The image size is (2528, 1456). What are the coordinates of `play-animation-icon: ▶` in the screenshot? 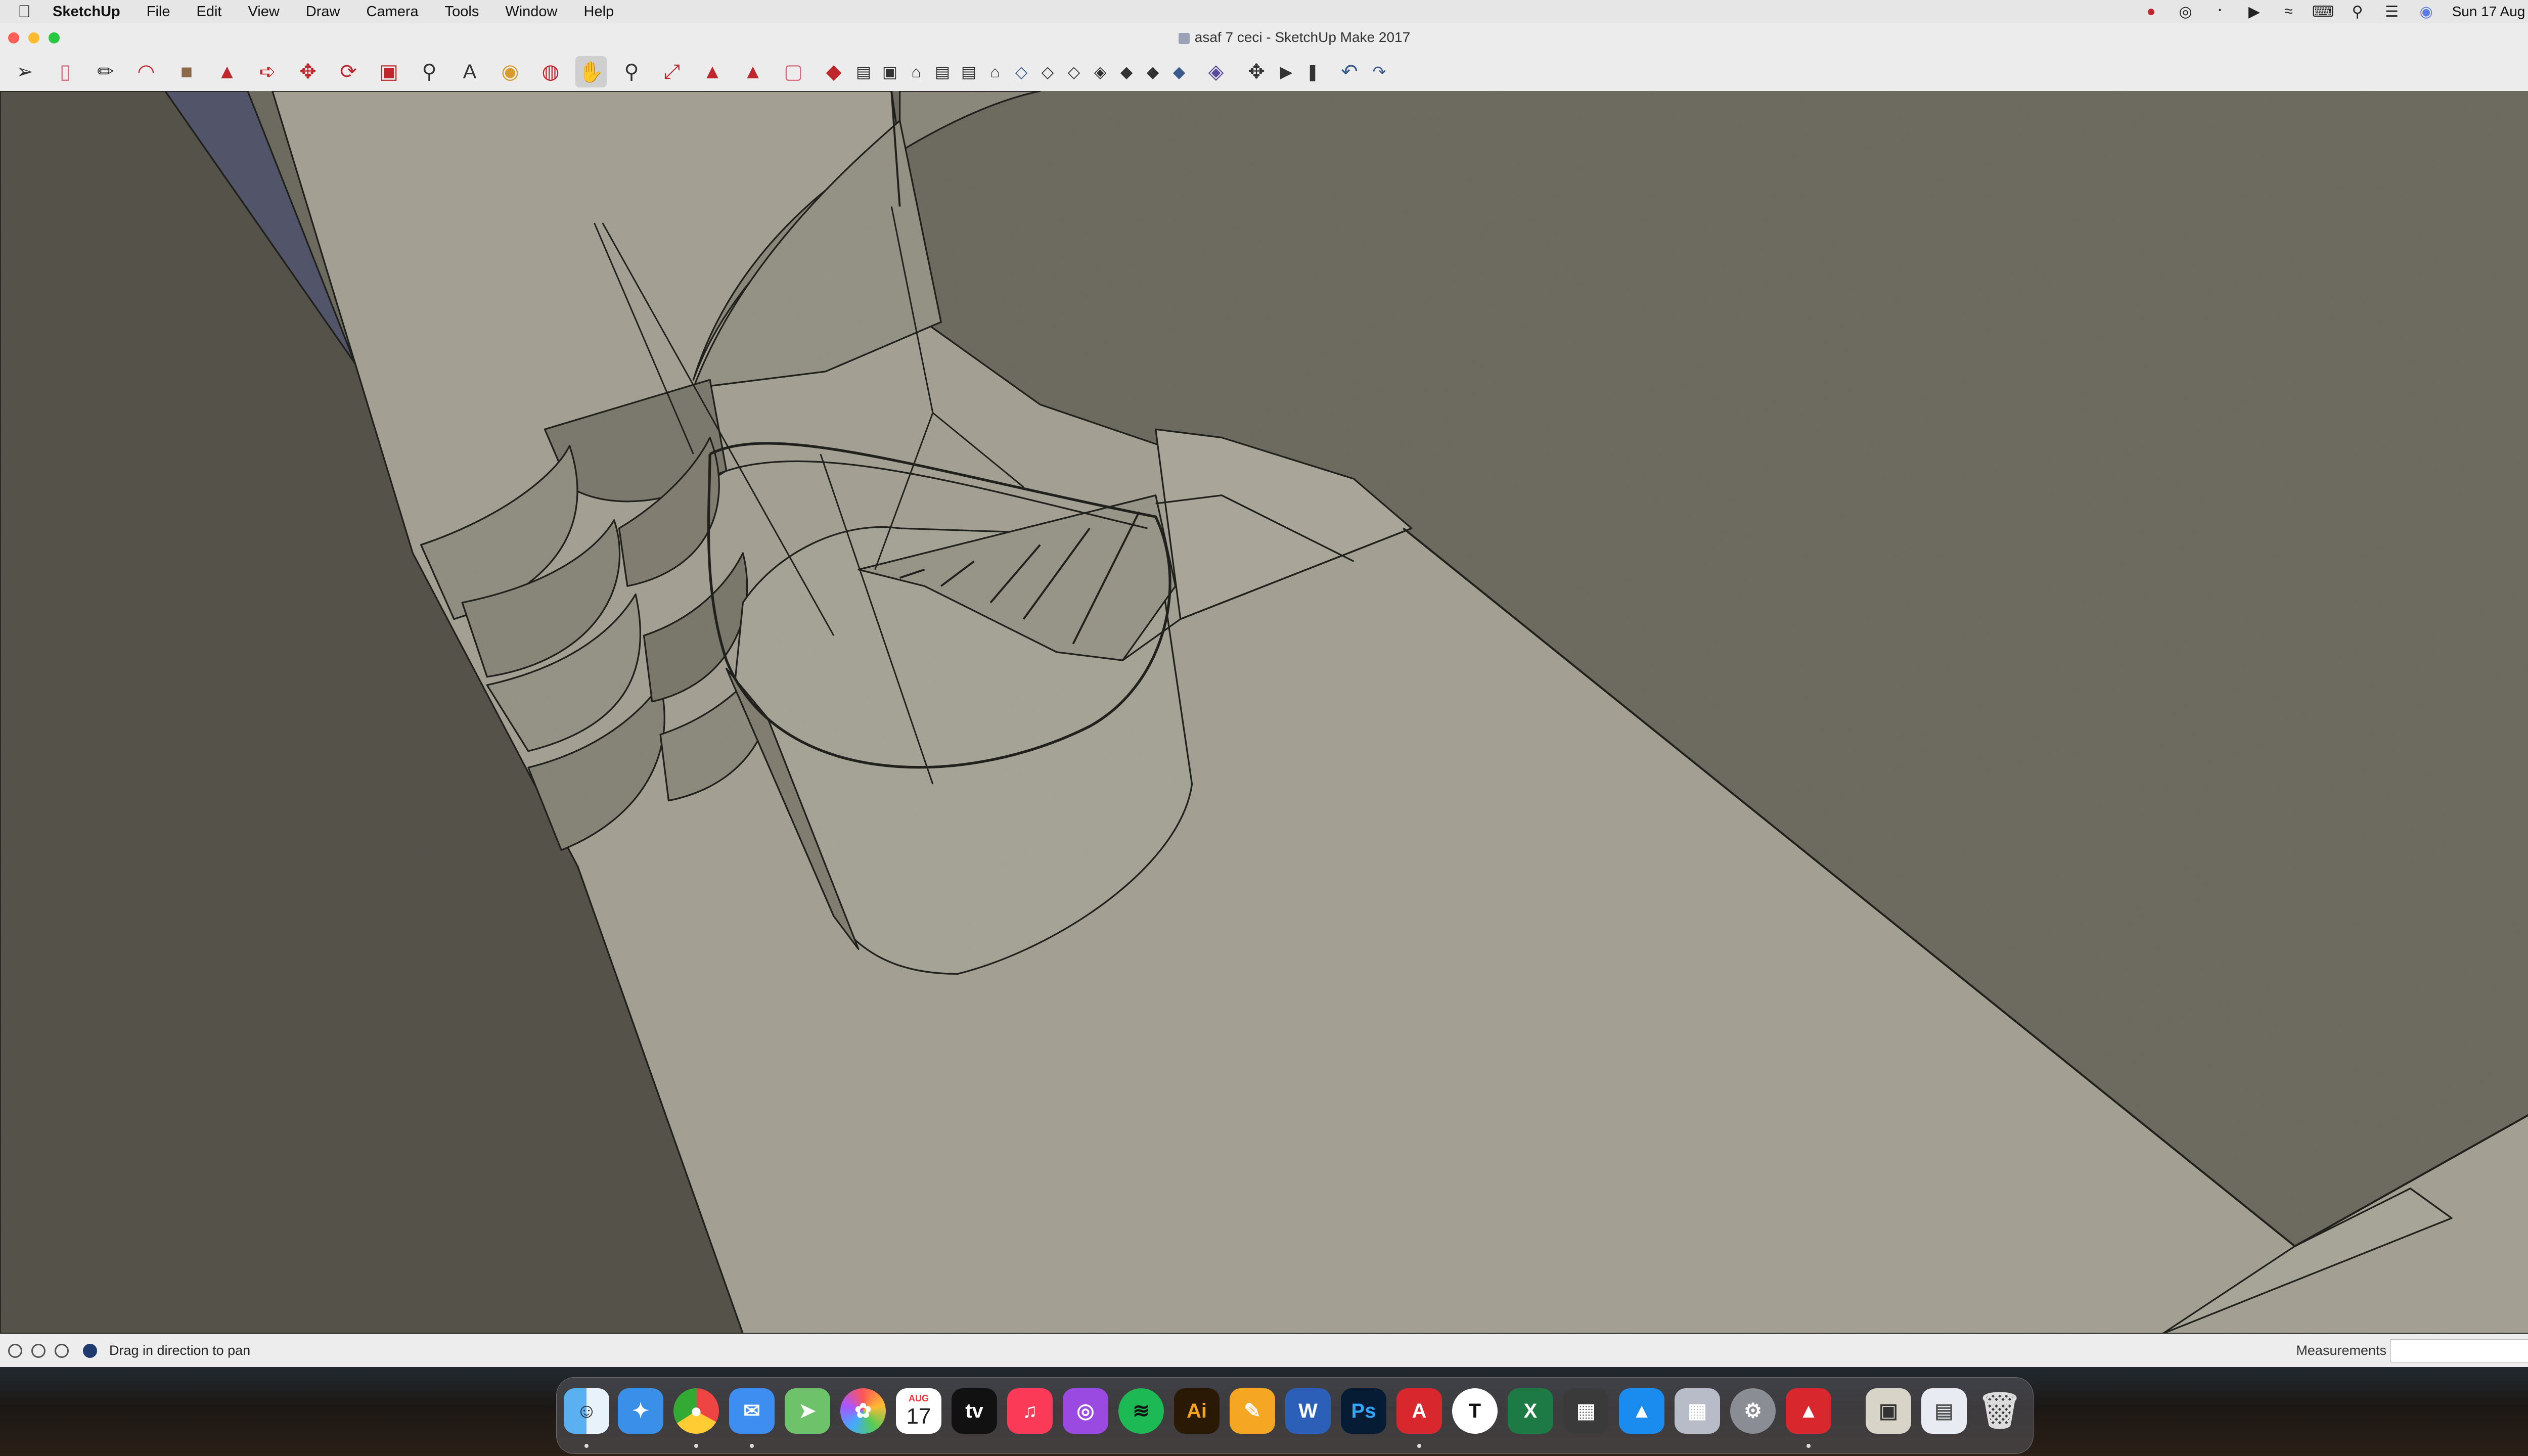 It's located at (1286, 71).